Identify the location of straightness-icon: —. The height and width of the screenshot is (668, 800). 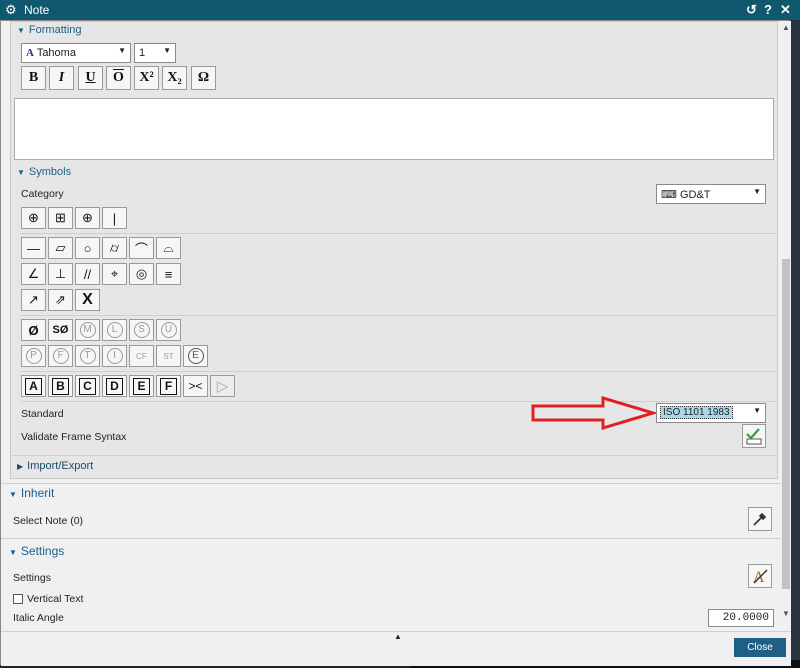
(33, 248).